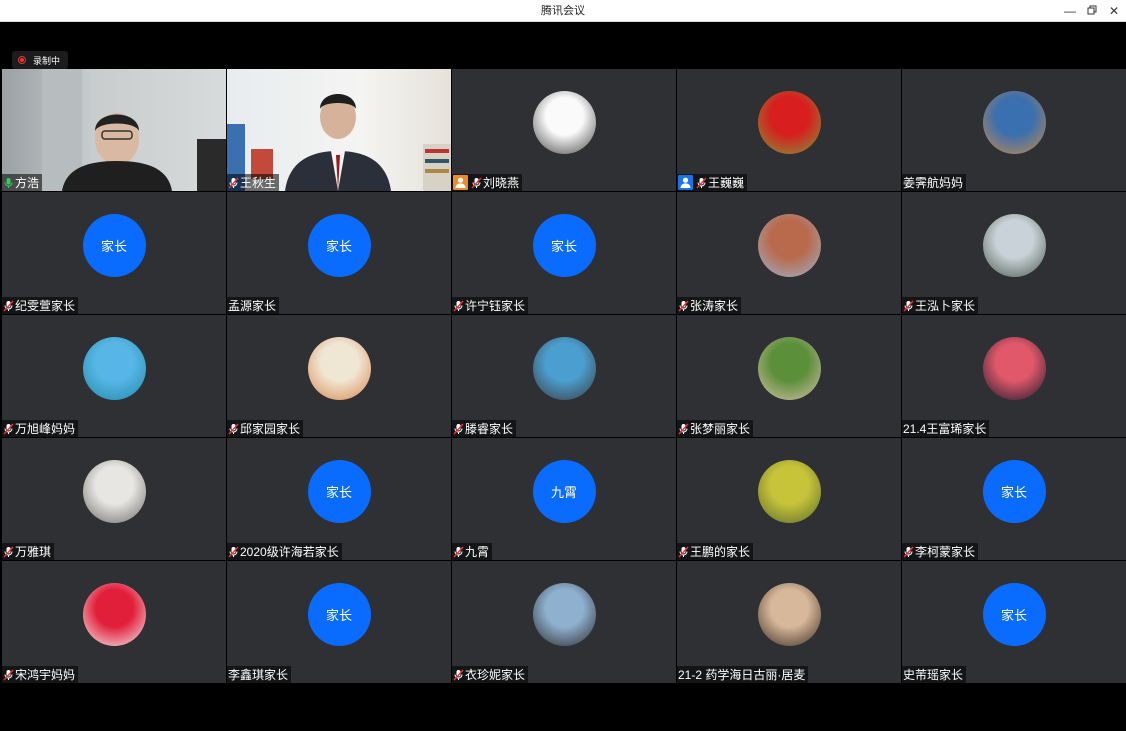  What do you see at coordinates (258, 183) in the screenshot?
I see `participant-name: 王秋生` at bounding box center [258, 183].